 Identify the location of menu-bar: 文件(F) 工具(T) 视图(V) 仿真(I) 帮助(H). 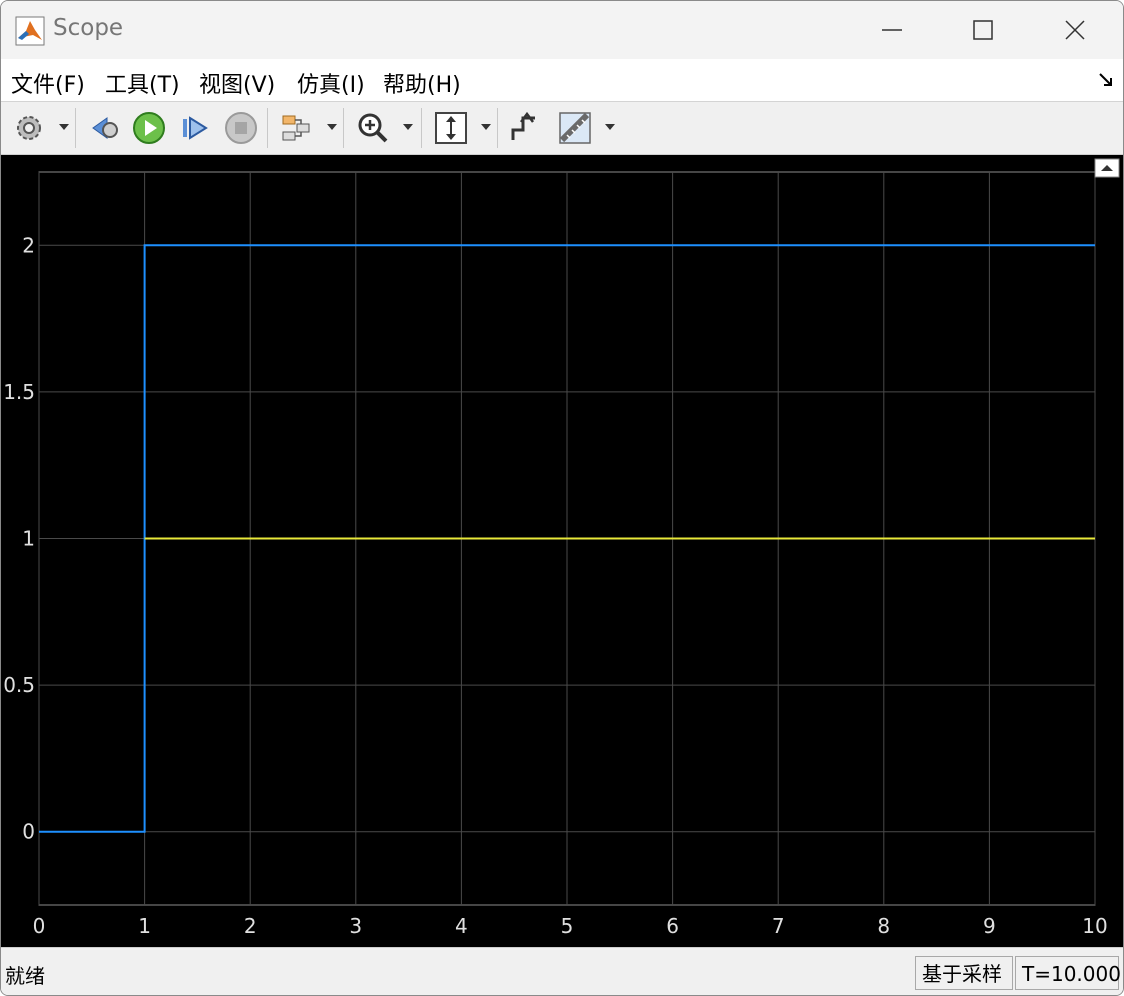
(562, 80).